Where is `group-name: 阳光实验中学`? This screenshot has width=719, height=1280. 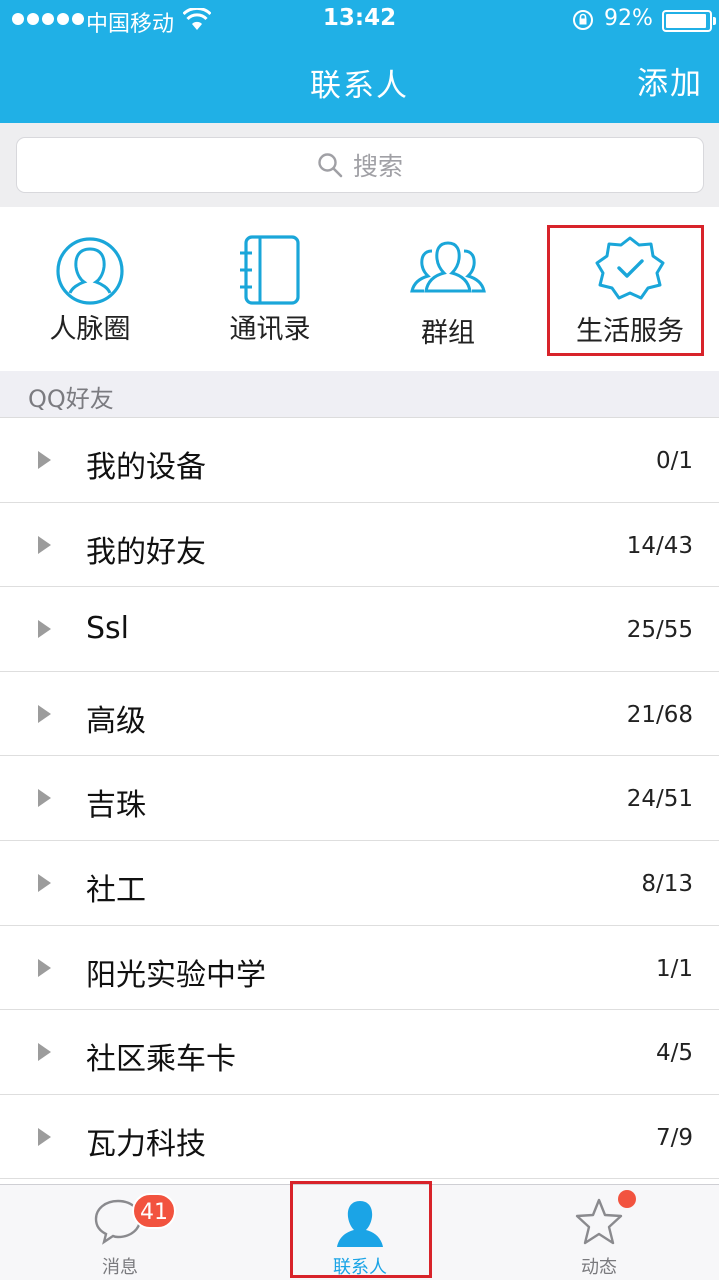
group-name: 阳光实验中学 is located at coordinates (176, 975).